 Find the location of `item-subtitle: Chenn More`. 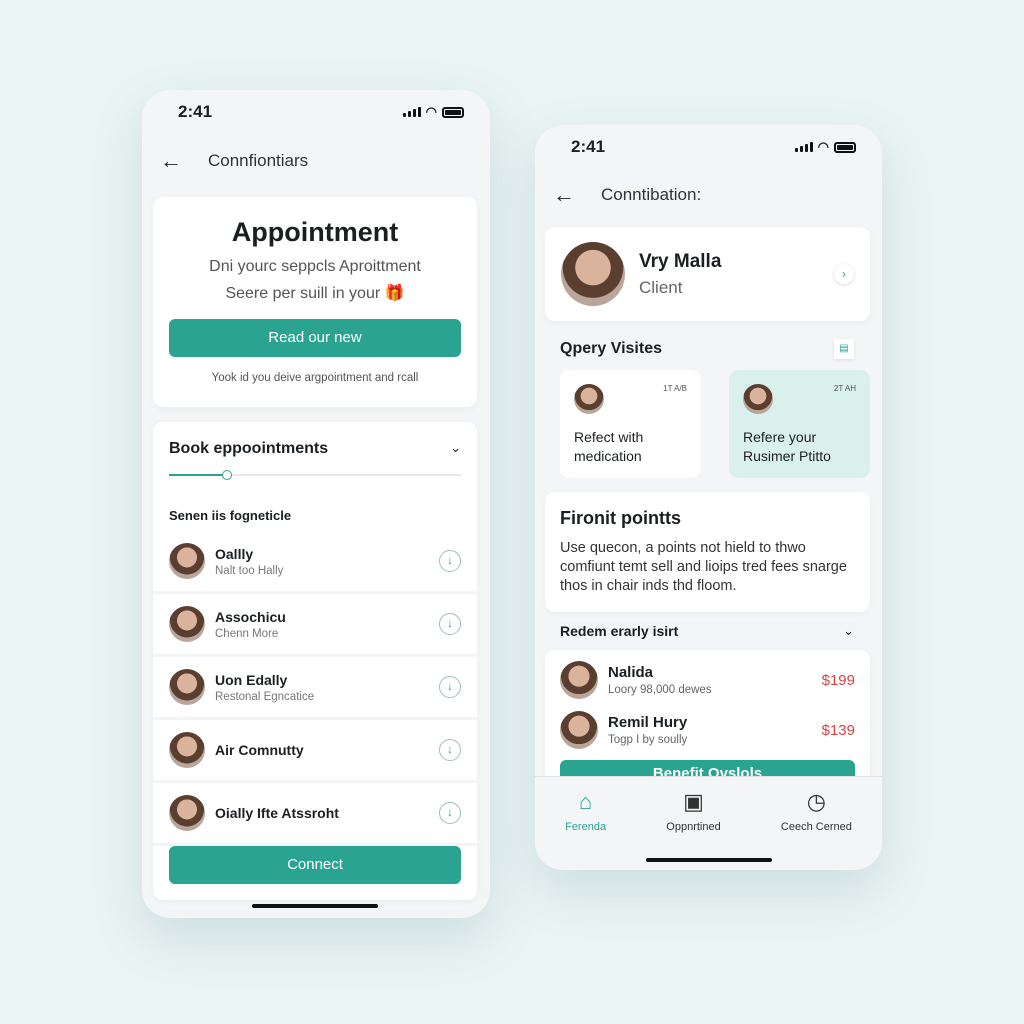

item-subtitle: Chenn More is located at coordinates (247, 633).